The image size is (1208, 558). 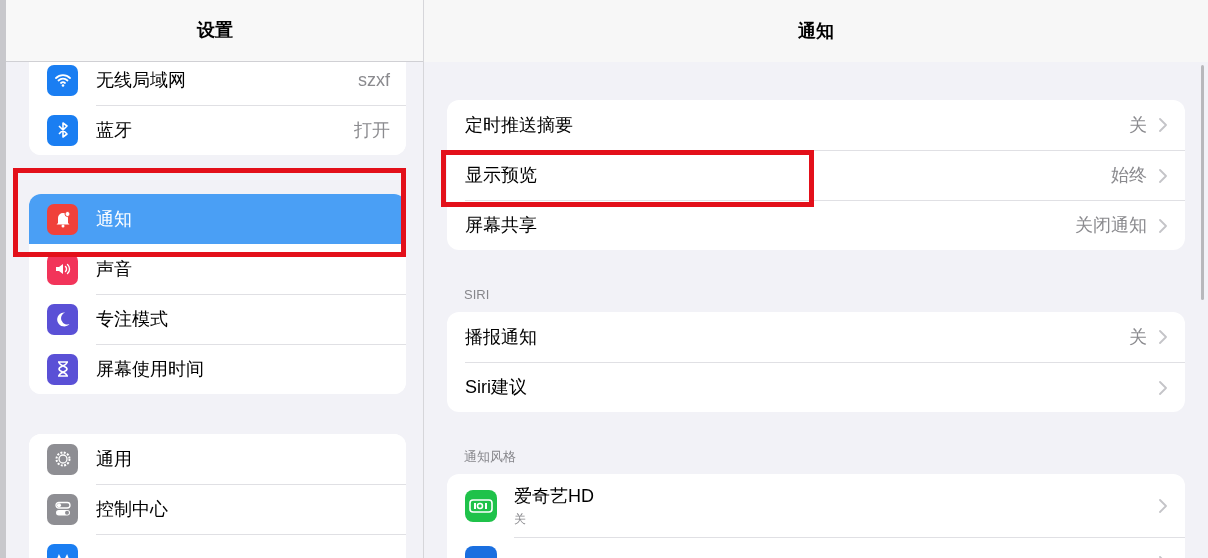 What do you see at coordinates (816, 175) in the screenshot?
I see `settings-row: 显示预览 始终` at bounding box center [816, 175].